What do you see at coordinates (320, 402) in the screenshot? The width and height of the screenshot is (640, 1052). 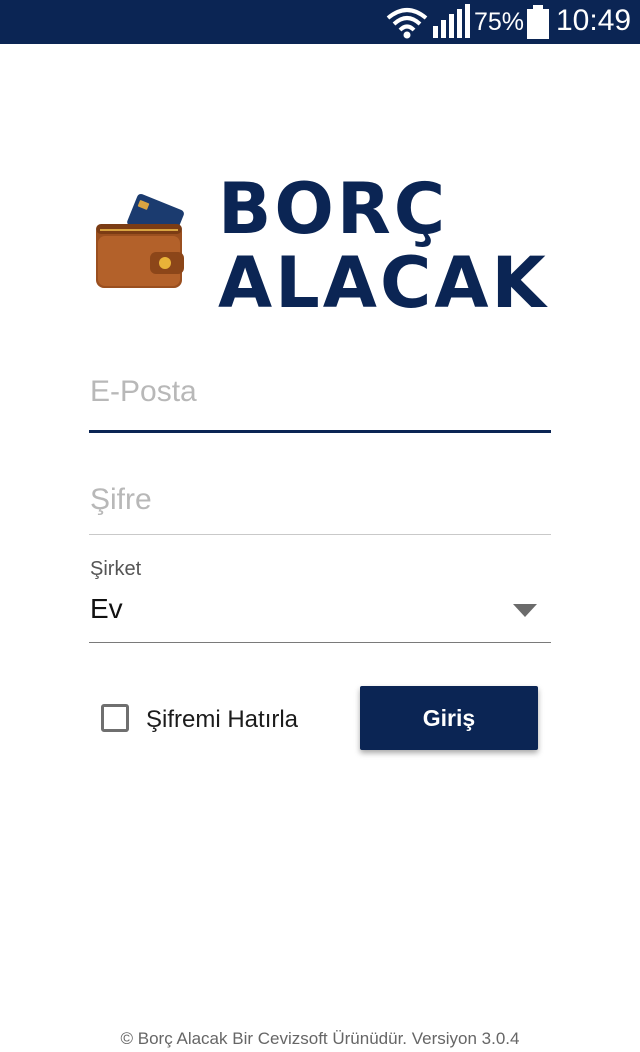 I see `email-field: E-Posta` at bounding box center [320, 402].